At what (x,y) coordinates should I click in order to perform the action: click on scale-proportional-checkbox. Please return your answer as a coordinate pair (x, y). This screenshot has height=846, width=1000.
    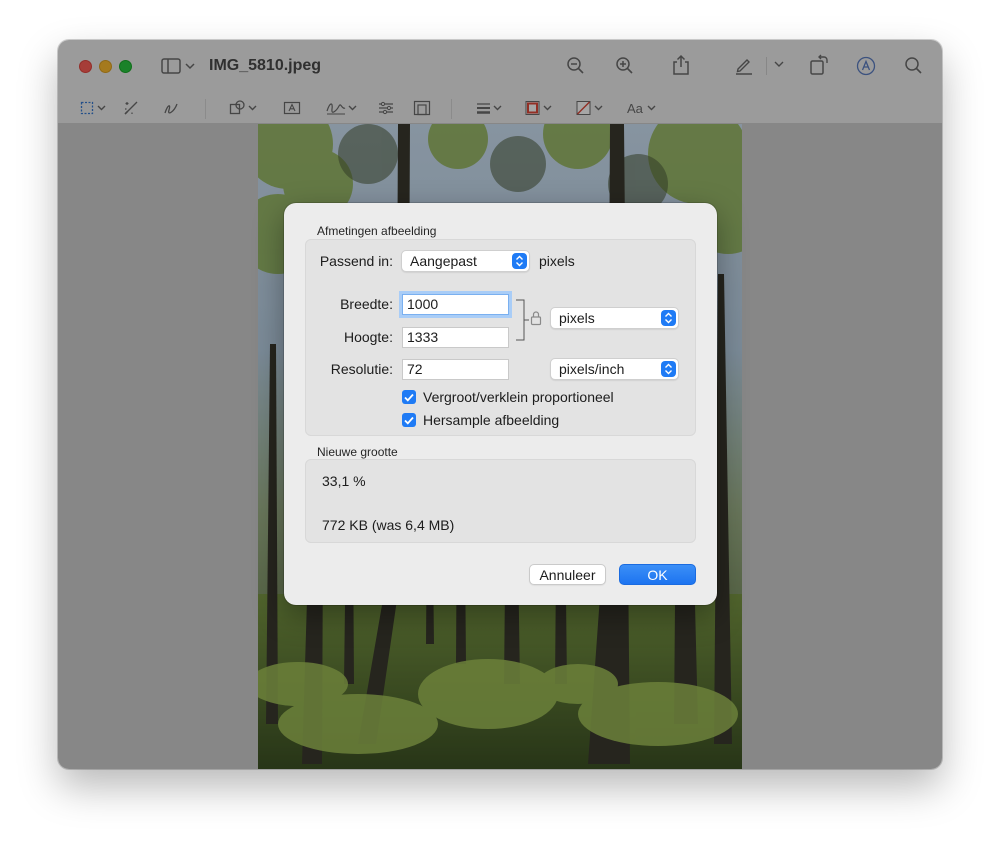
    Looking at the image, I should click on (409, 397).